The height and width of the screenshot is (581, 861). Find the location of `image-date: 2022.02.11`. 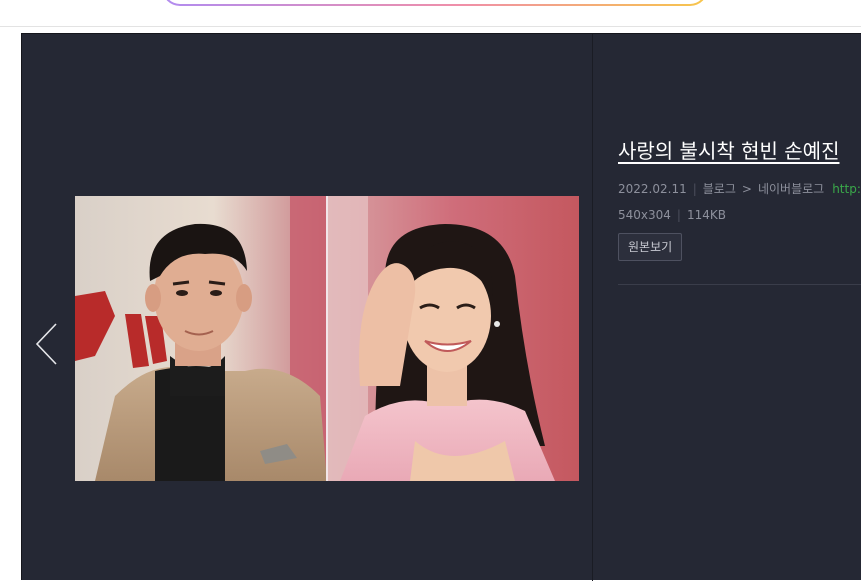

image-date: 2022.02.11 is located at coordinates (652, 189).